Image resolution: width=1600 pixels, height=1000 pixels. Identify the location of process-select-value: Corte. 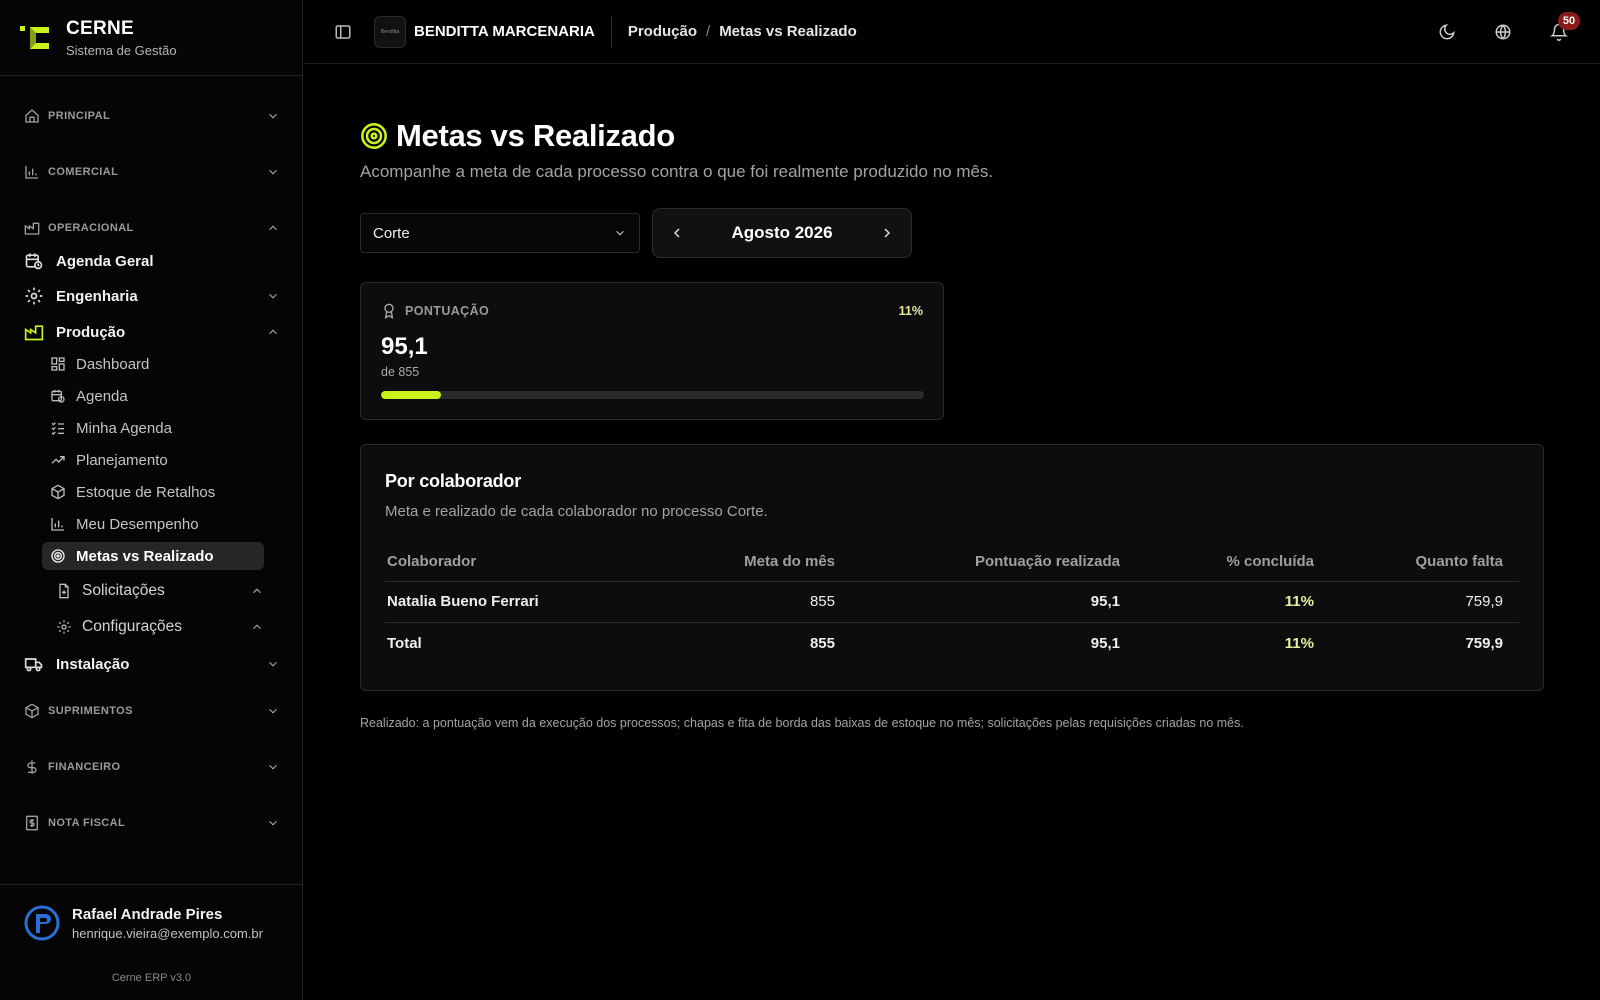
(391, 233).